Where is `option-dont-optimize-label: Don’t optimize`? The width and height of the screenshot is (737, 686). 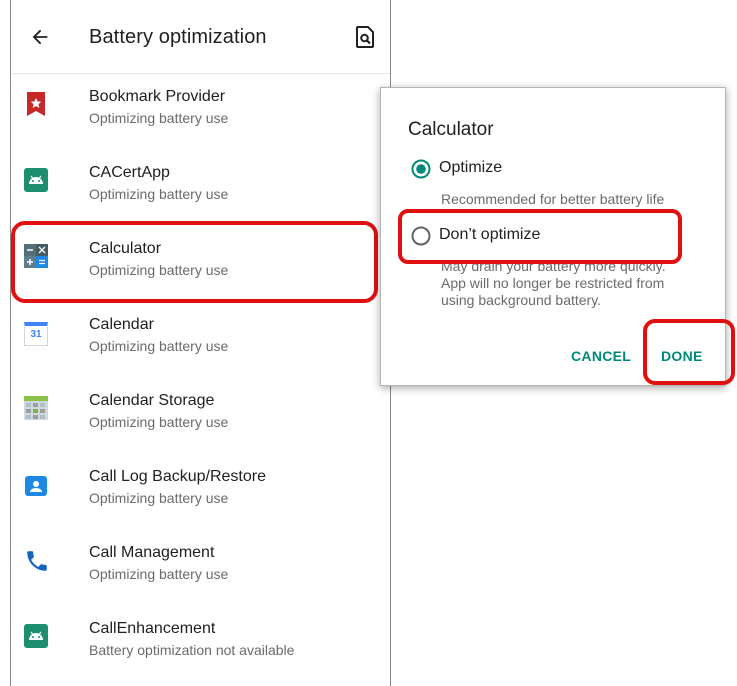
option-dont-optimize-label: Don’t optimize is located at coordinates (489, 235).